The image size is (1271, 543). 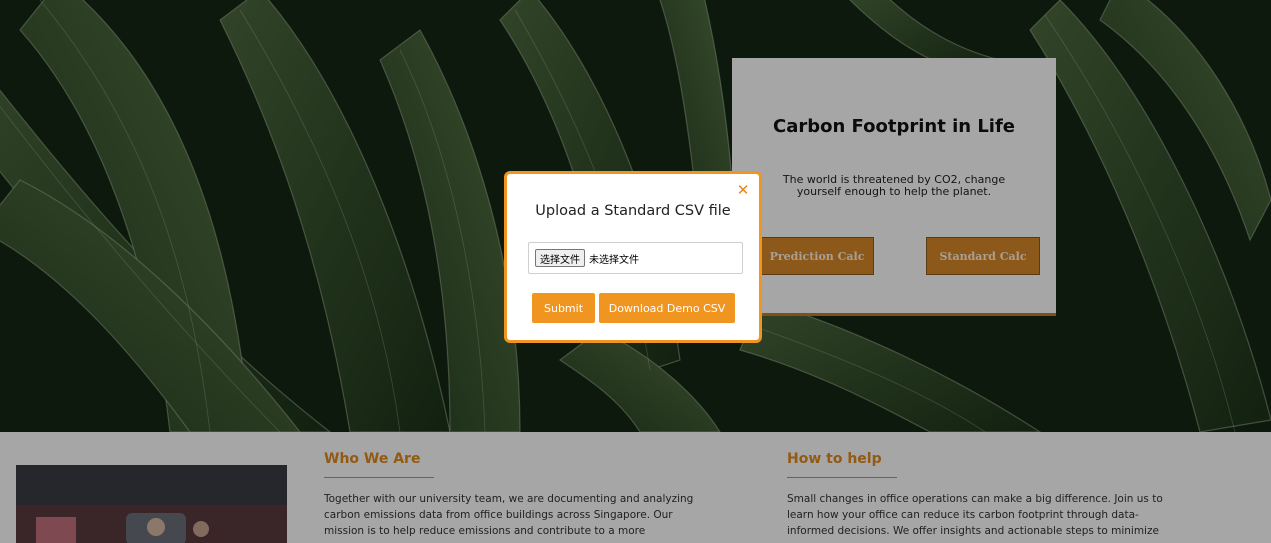 I want to click on file-status-text: 未选择文件, so click(x=614, y=260).